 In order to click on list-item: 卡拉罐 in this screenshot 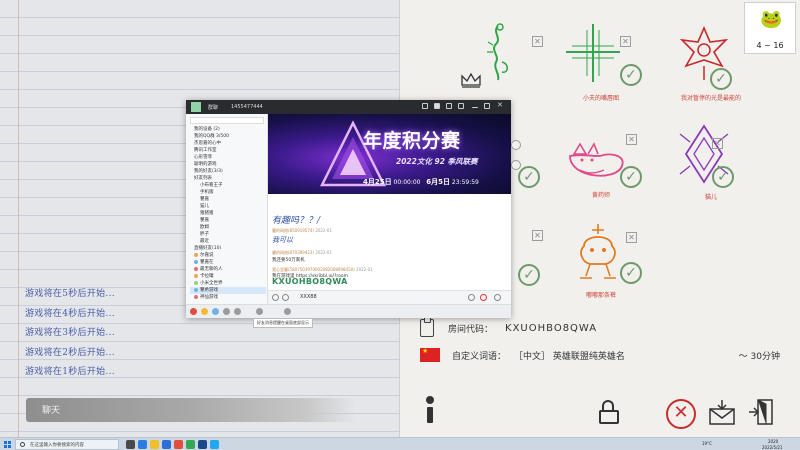, I will do `click(230, 276)`.